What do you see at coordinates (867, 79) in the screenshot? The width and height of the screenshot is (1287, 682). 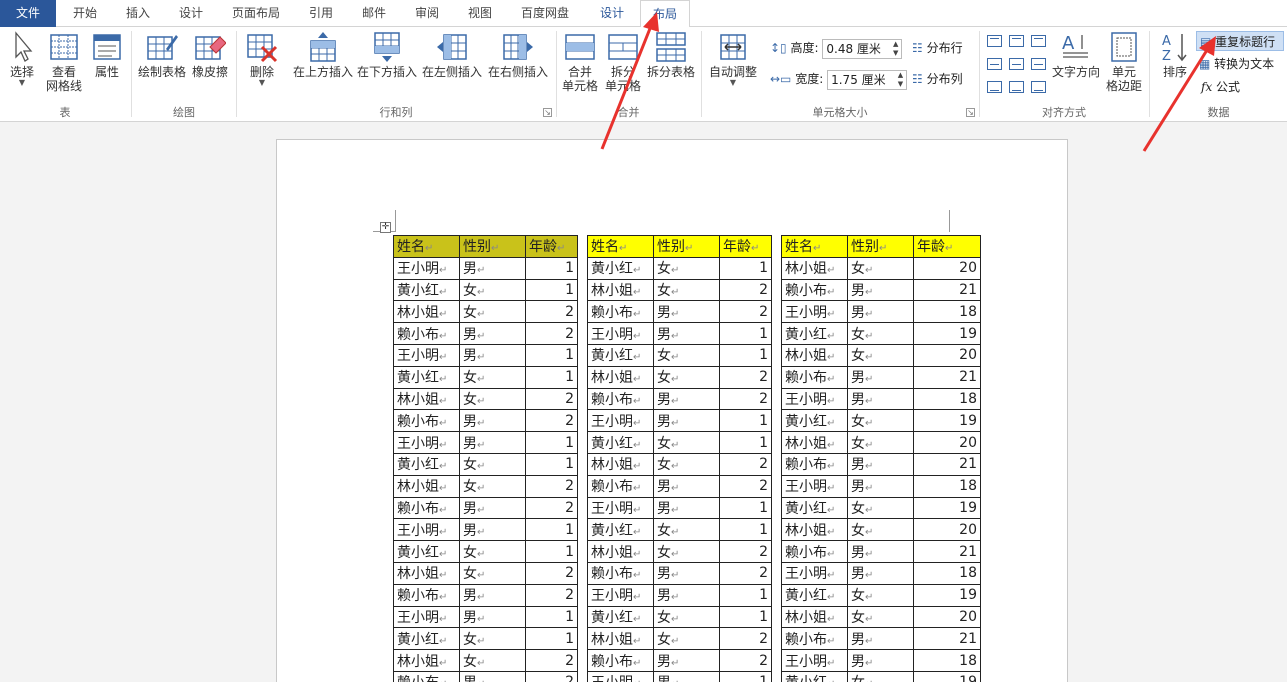 I see `column-width-input: 1.75 厘米 ▲ ▼` at bounding box center [867, 79].